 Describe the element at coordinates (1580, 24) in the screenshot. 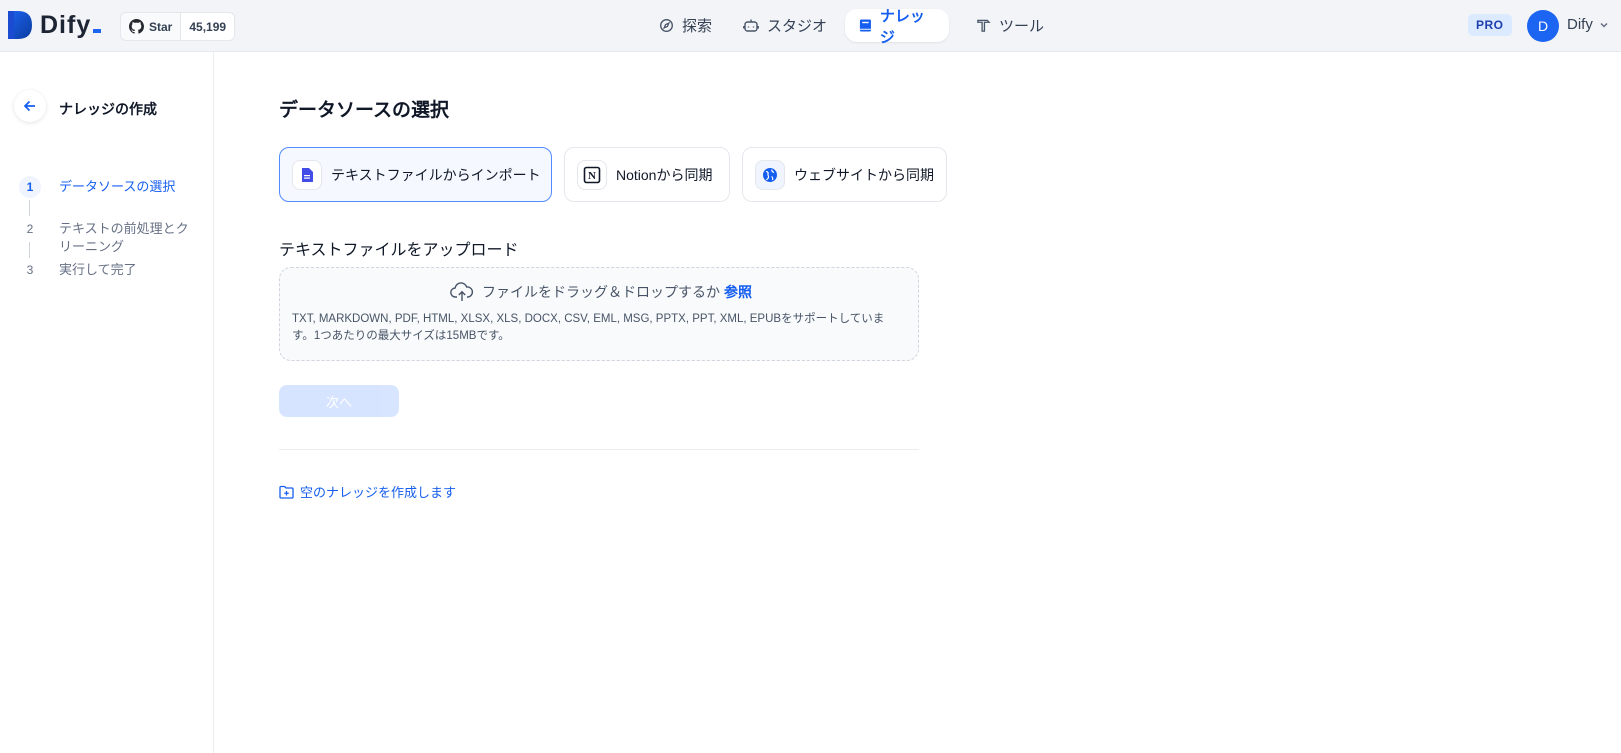

I see `user-name: Dify` at that location.